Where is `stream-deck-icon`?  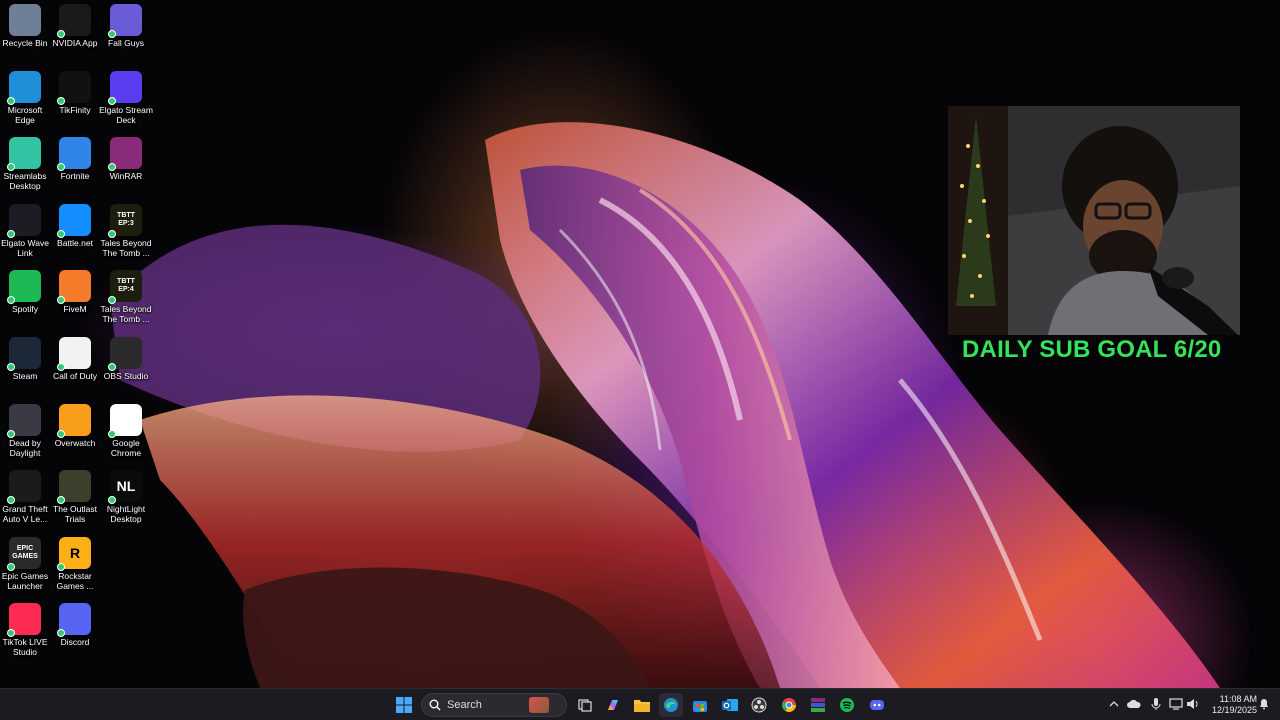 stream-deck-icon is located at coordinates (125, 88).